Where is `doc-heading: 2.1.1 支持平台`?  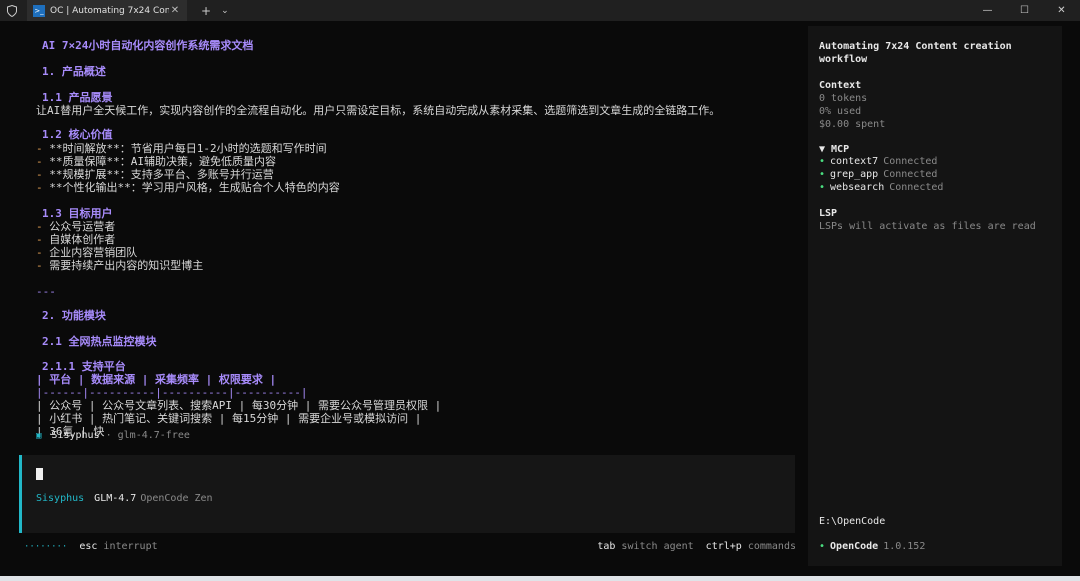
doc-heading: 2.1.1 支持平台 is located at coordinates (84, 366).